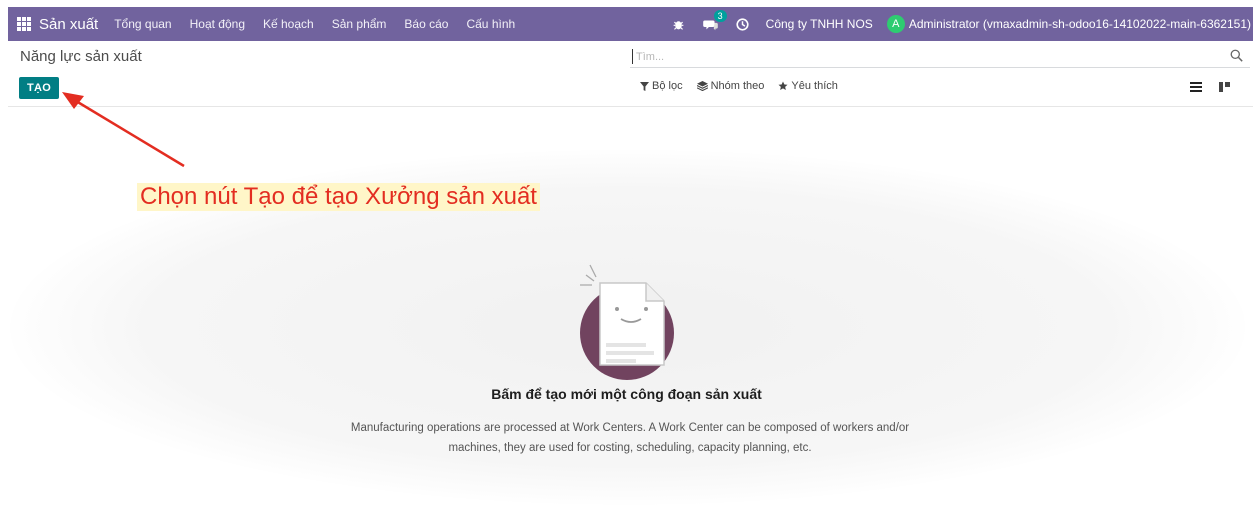 The height and width of the screenshot is (510, 1253). I want to click on favorites-label: Yêu thích, so click(814, 86).